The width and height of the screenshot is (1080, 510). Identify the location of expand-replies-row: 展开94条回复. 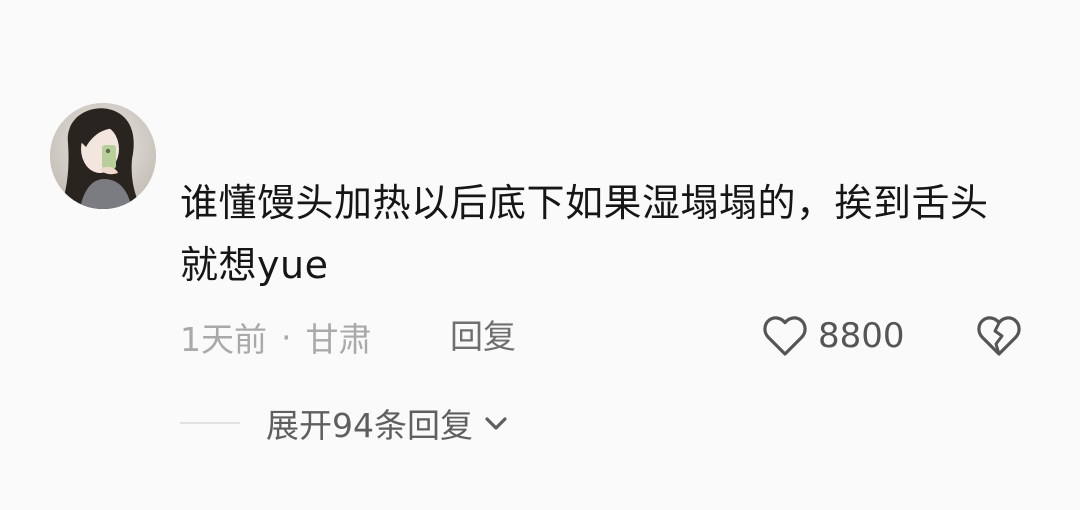
(345, 423).